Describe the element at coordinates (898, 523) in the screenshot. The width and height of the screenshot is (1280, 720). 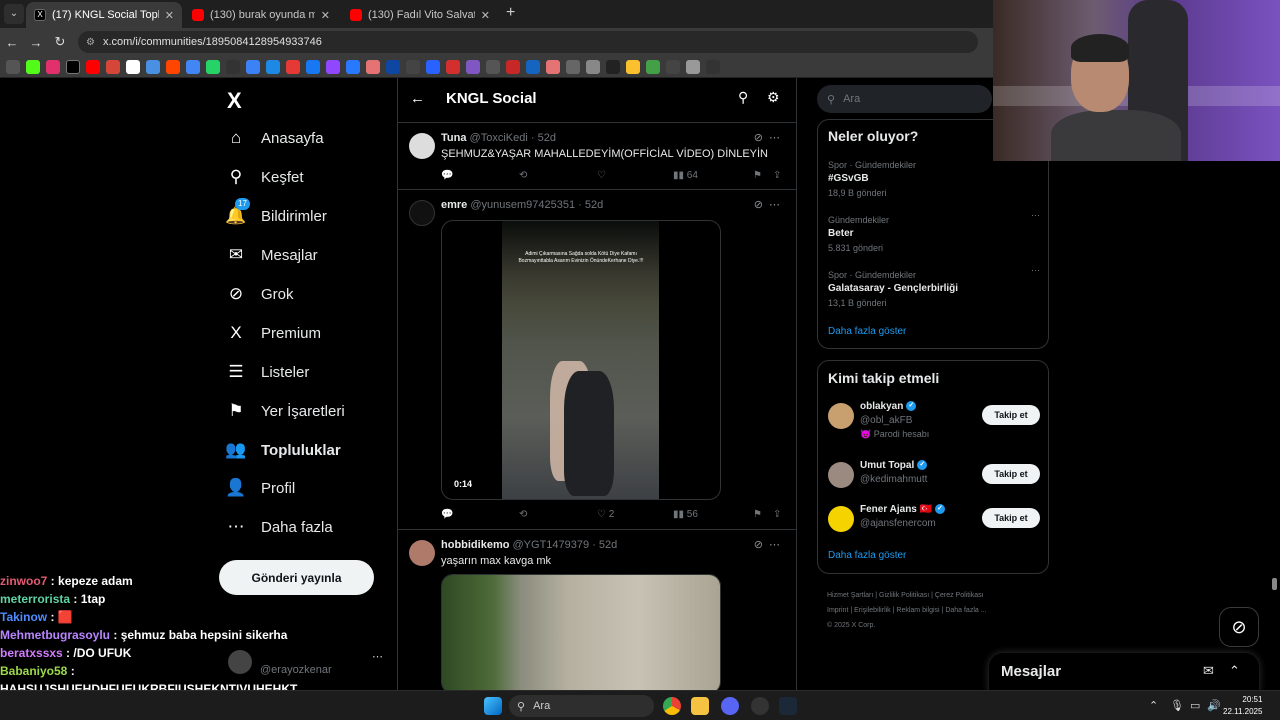
I see `follow-handle: @ajansfenercom` at that location.